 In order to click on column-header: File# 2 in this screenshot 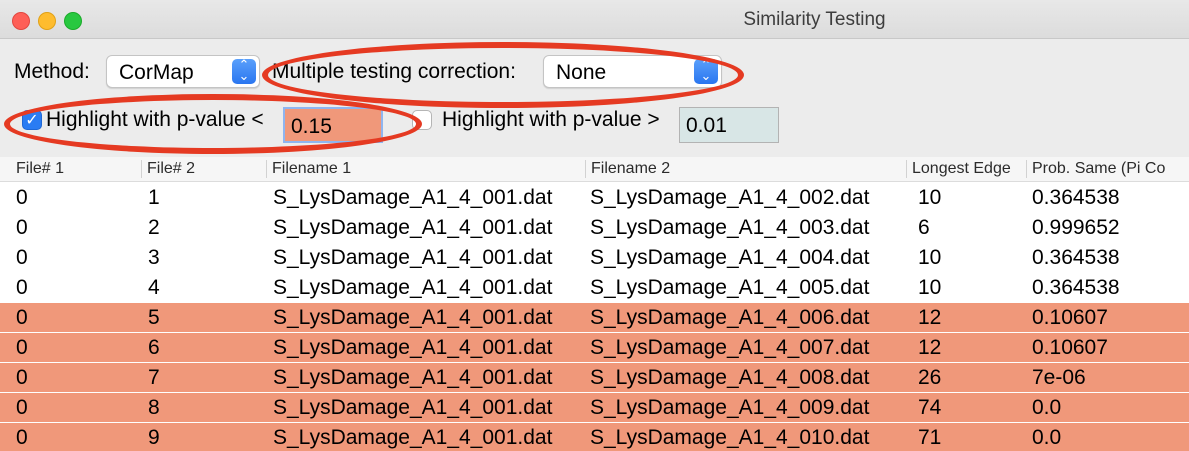, I will do `click(204, 169)`.